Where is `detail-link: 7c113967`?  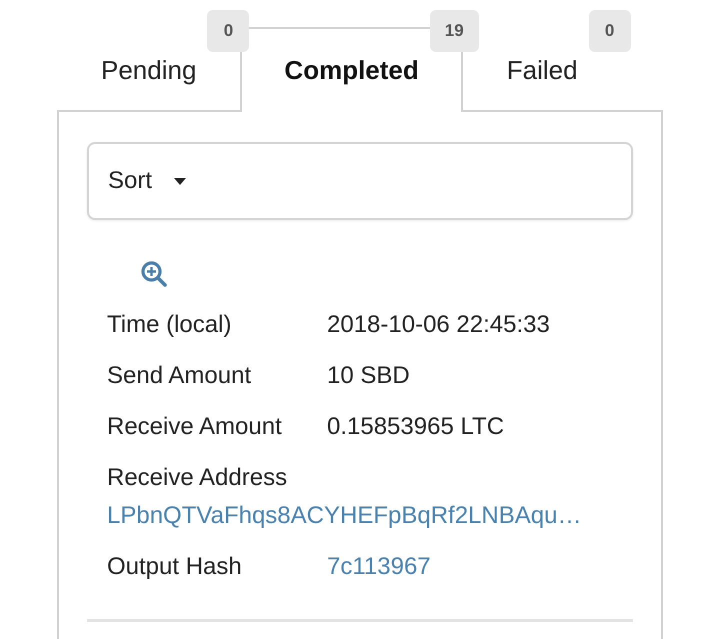 detail-link: 7c113967 is located at coordinates (480, 567).